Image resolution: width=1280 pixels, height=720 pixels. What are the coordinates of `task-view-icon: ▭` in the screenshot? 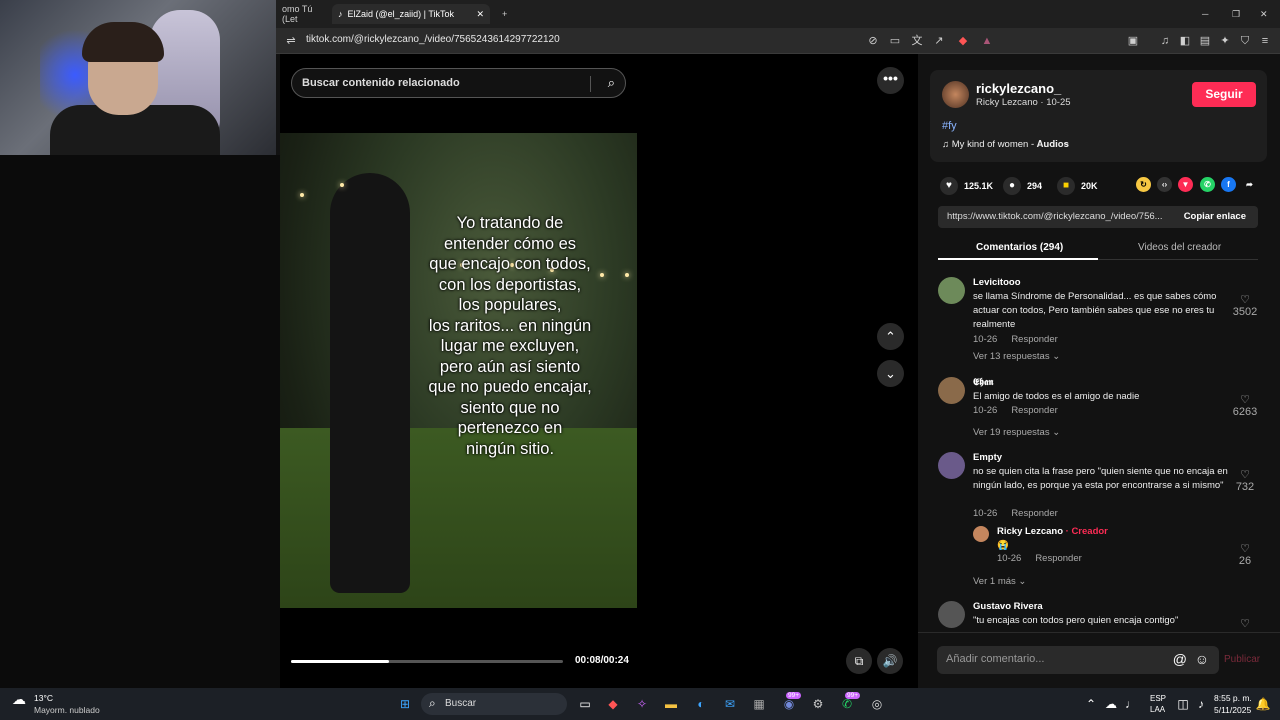 It's located at (585, 704).